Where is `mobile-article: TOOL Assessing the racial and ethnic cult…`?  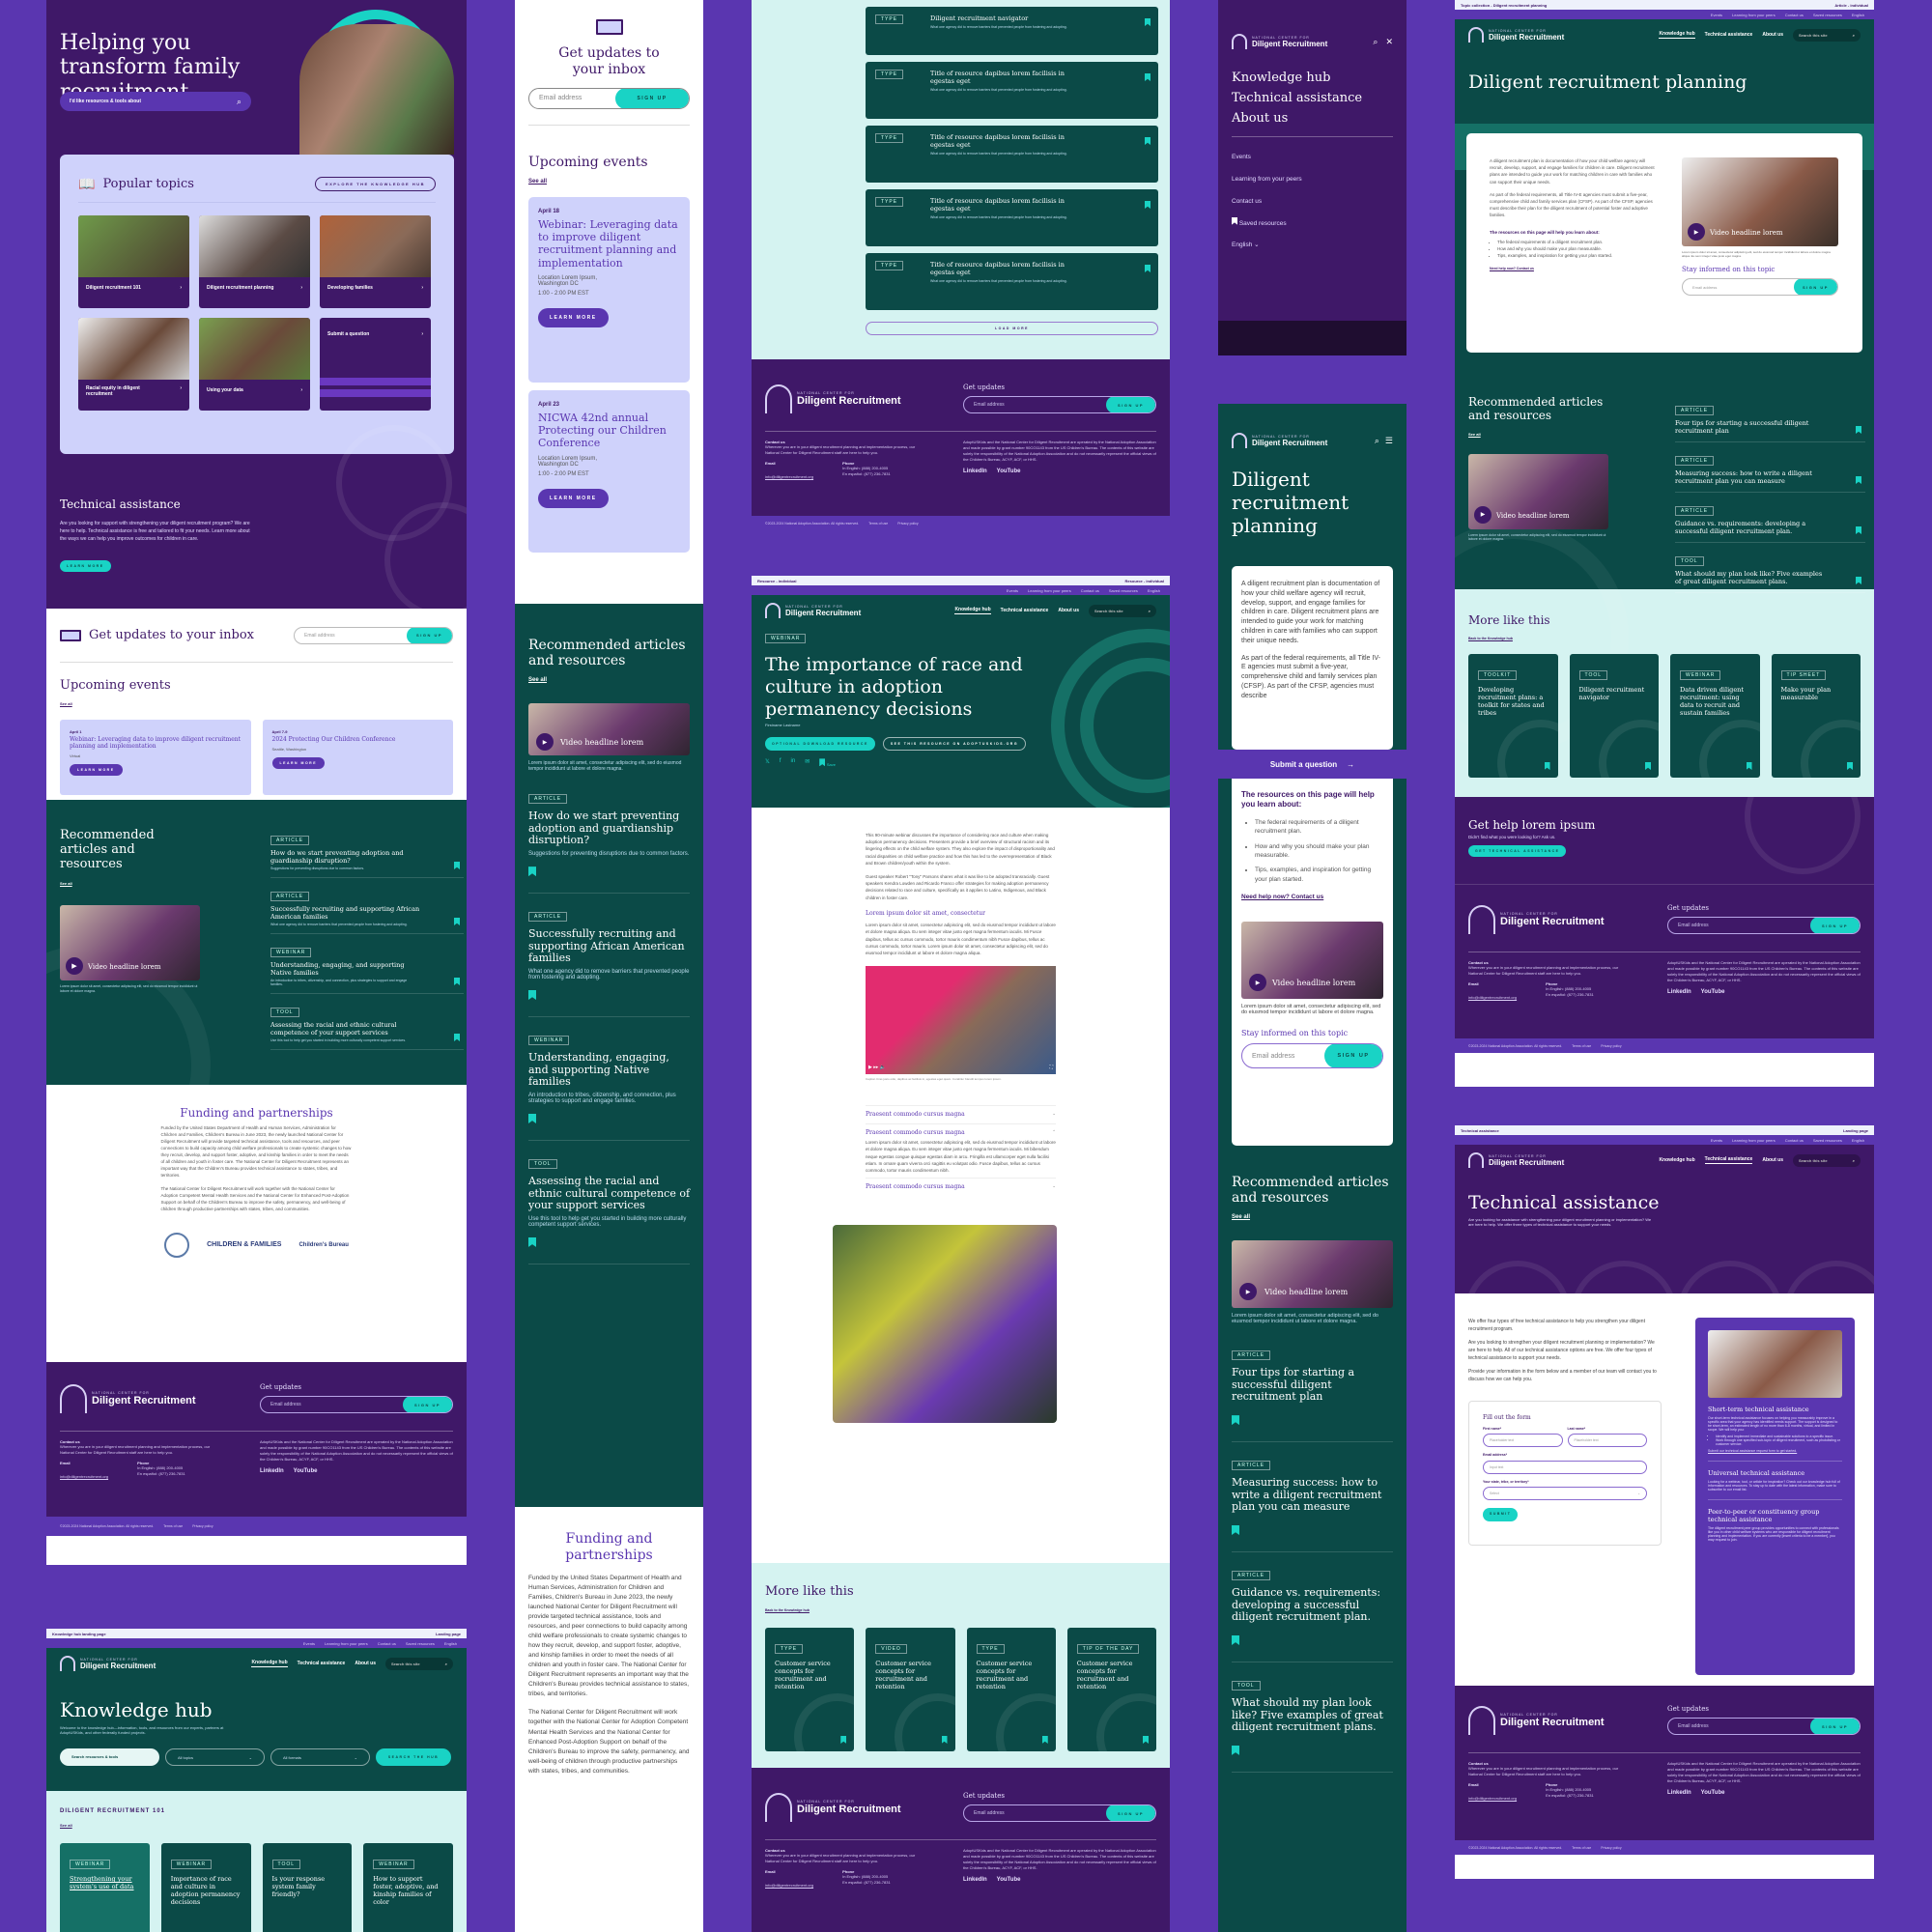
mobile-article: TOOL Assessing the racial and ethnic cult… is located at coordinates (609, 1208).